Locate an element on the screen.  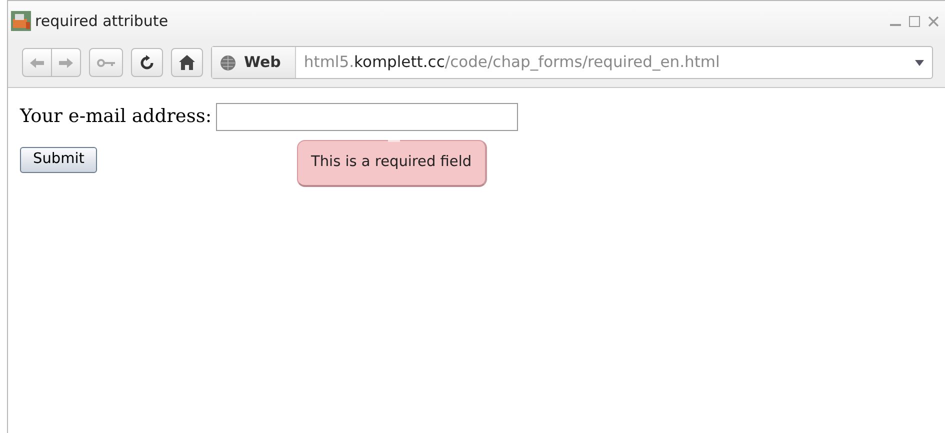
forward-button is located at coordinates (66, 62).